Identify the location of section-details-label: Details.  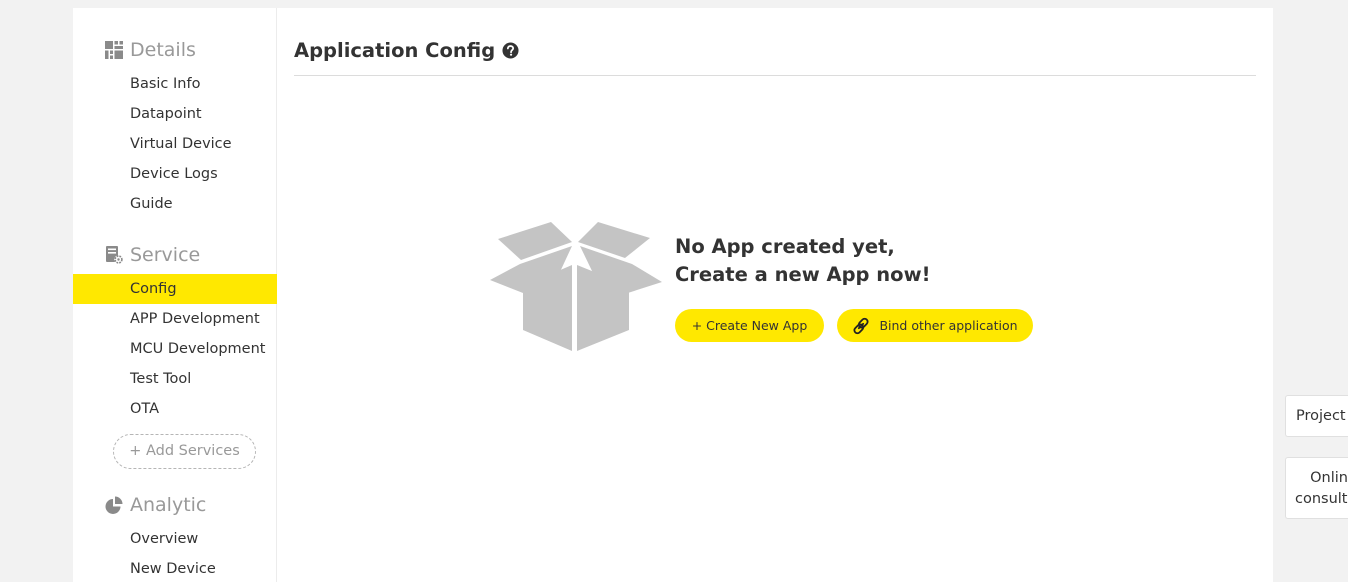
(163, 50).